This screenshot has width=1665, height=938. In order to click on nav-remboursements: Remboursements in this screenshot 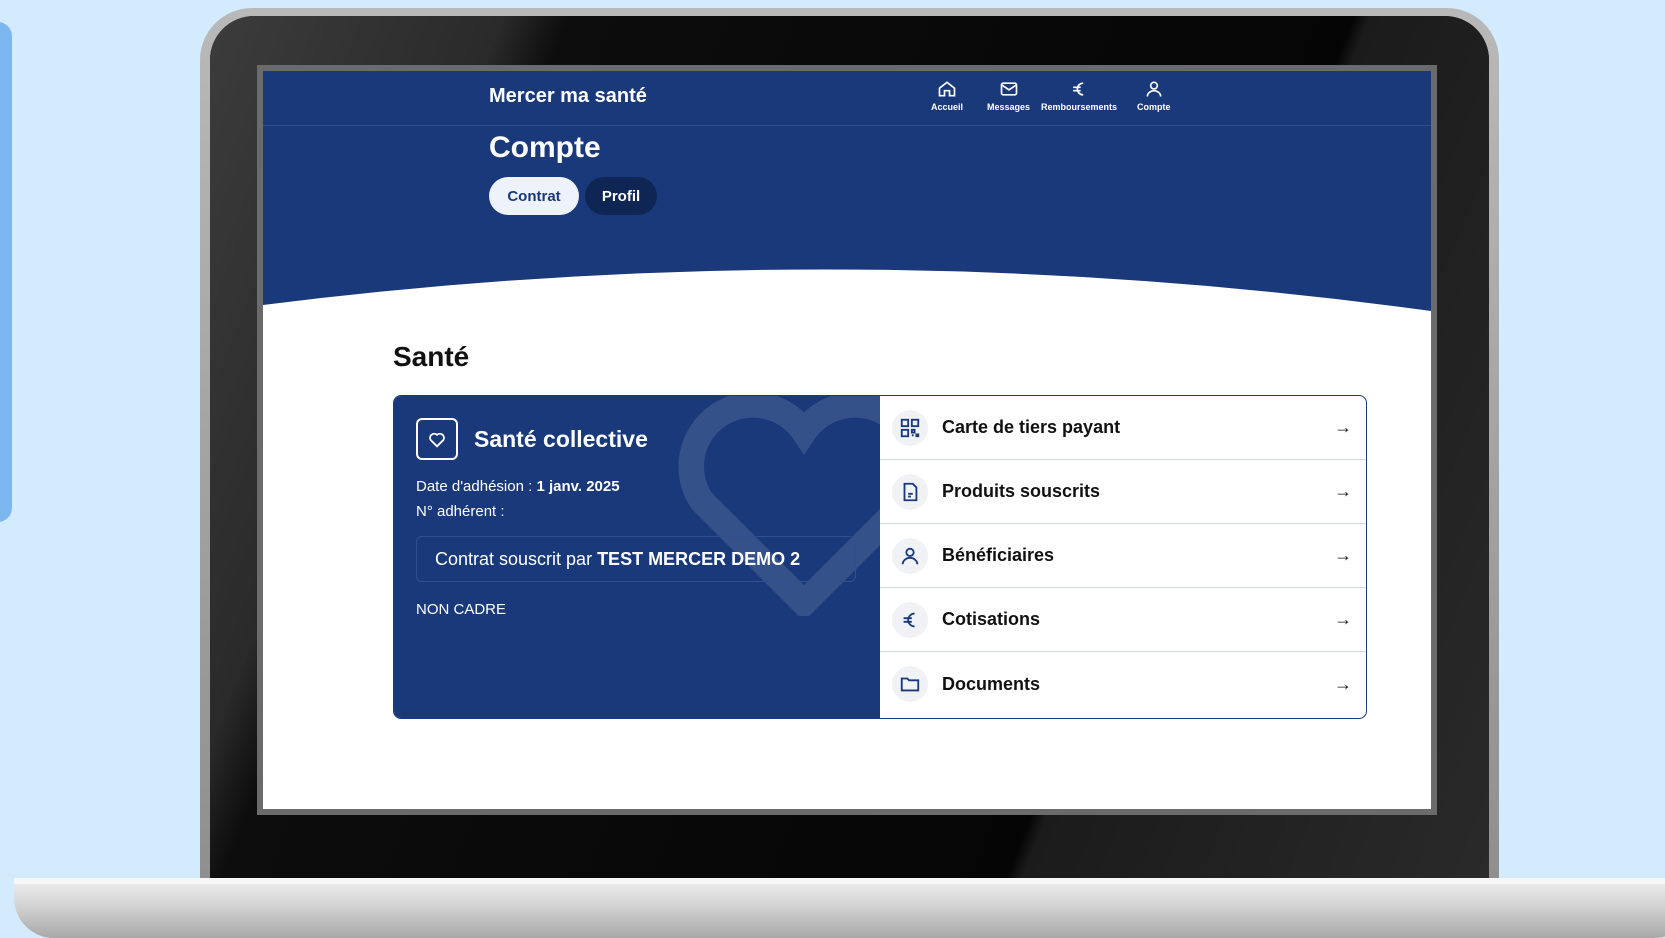, I will do `click(1079, 95)`.